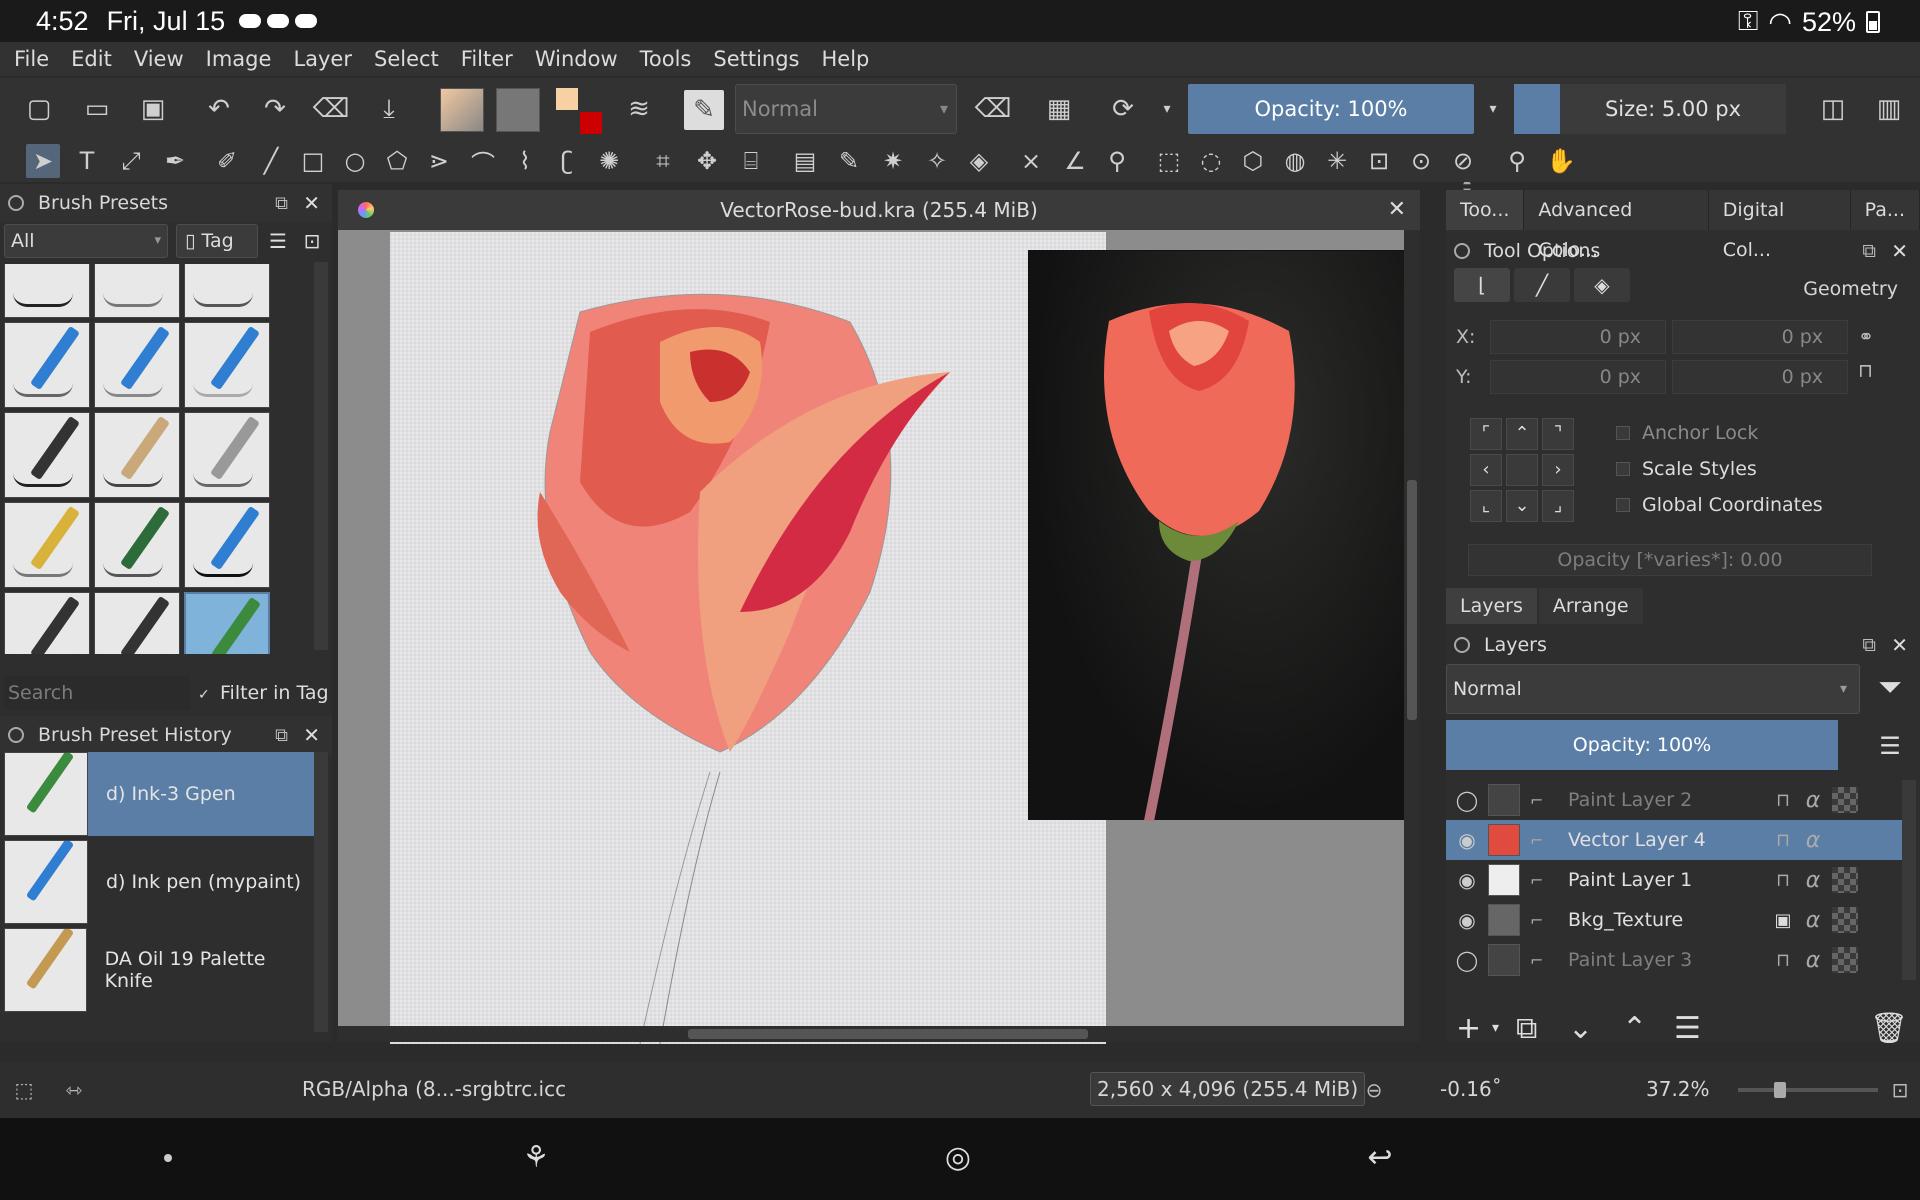 The image size is (1920, 1200). What do you see at coordinates (1123, 109) in the screenshot?
I see `reload-preset-icon: ⟳` at bounding box center [1123, 109].